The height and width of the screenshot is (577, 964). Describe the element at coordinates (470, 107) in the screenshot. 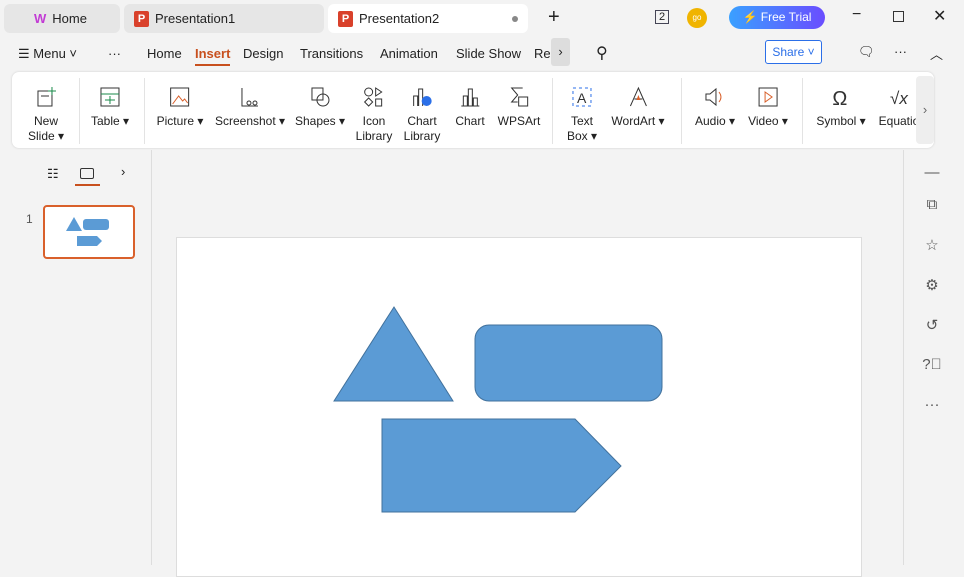

I see `chart-button: Chart` at that location.